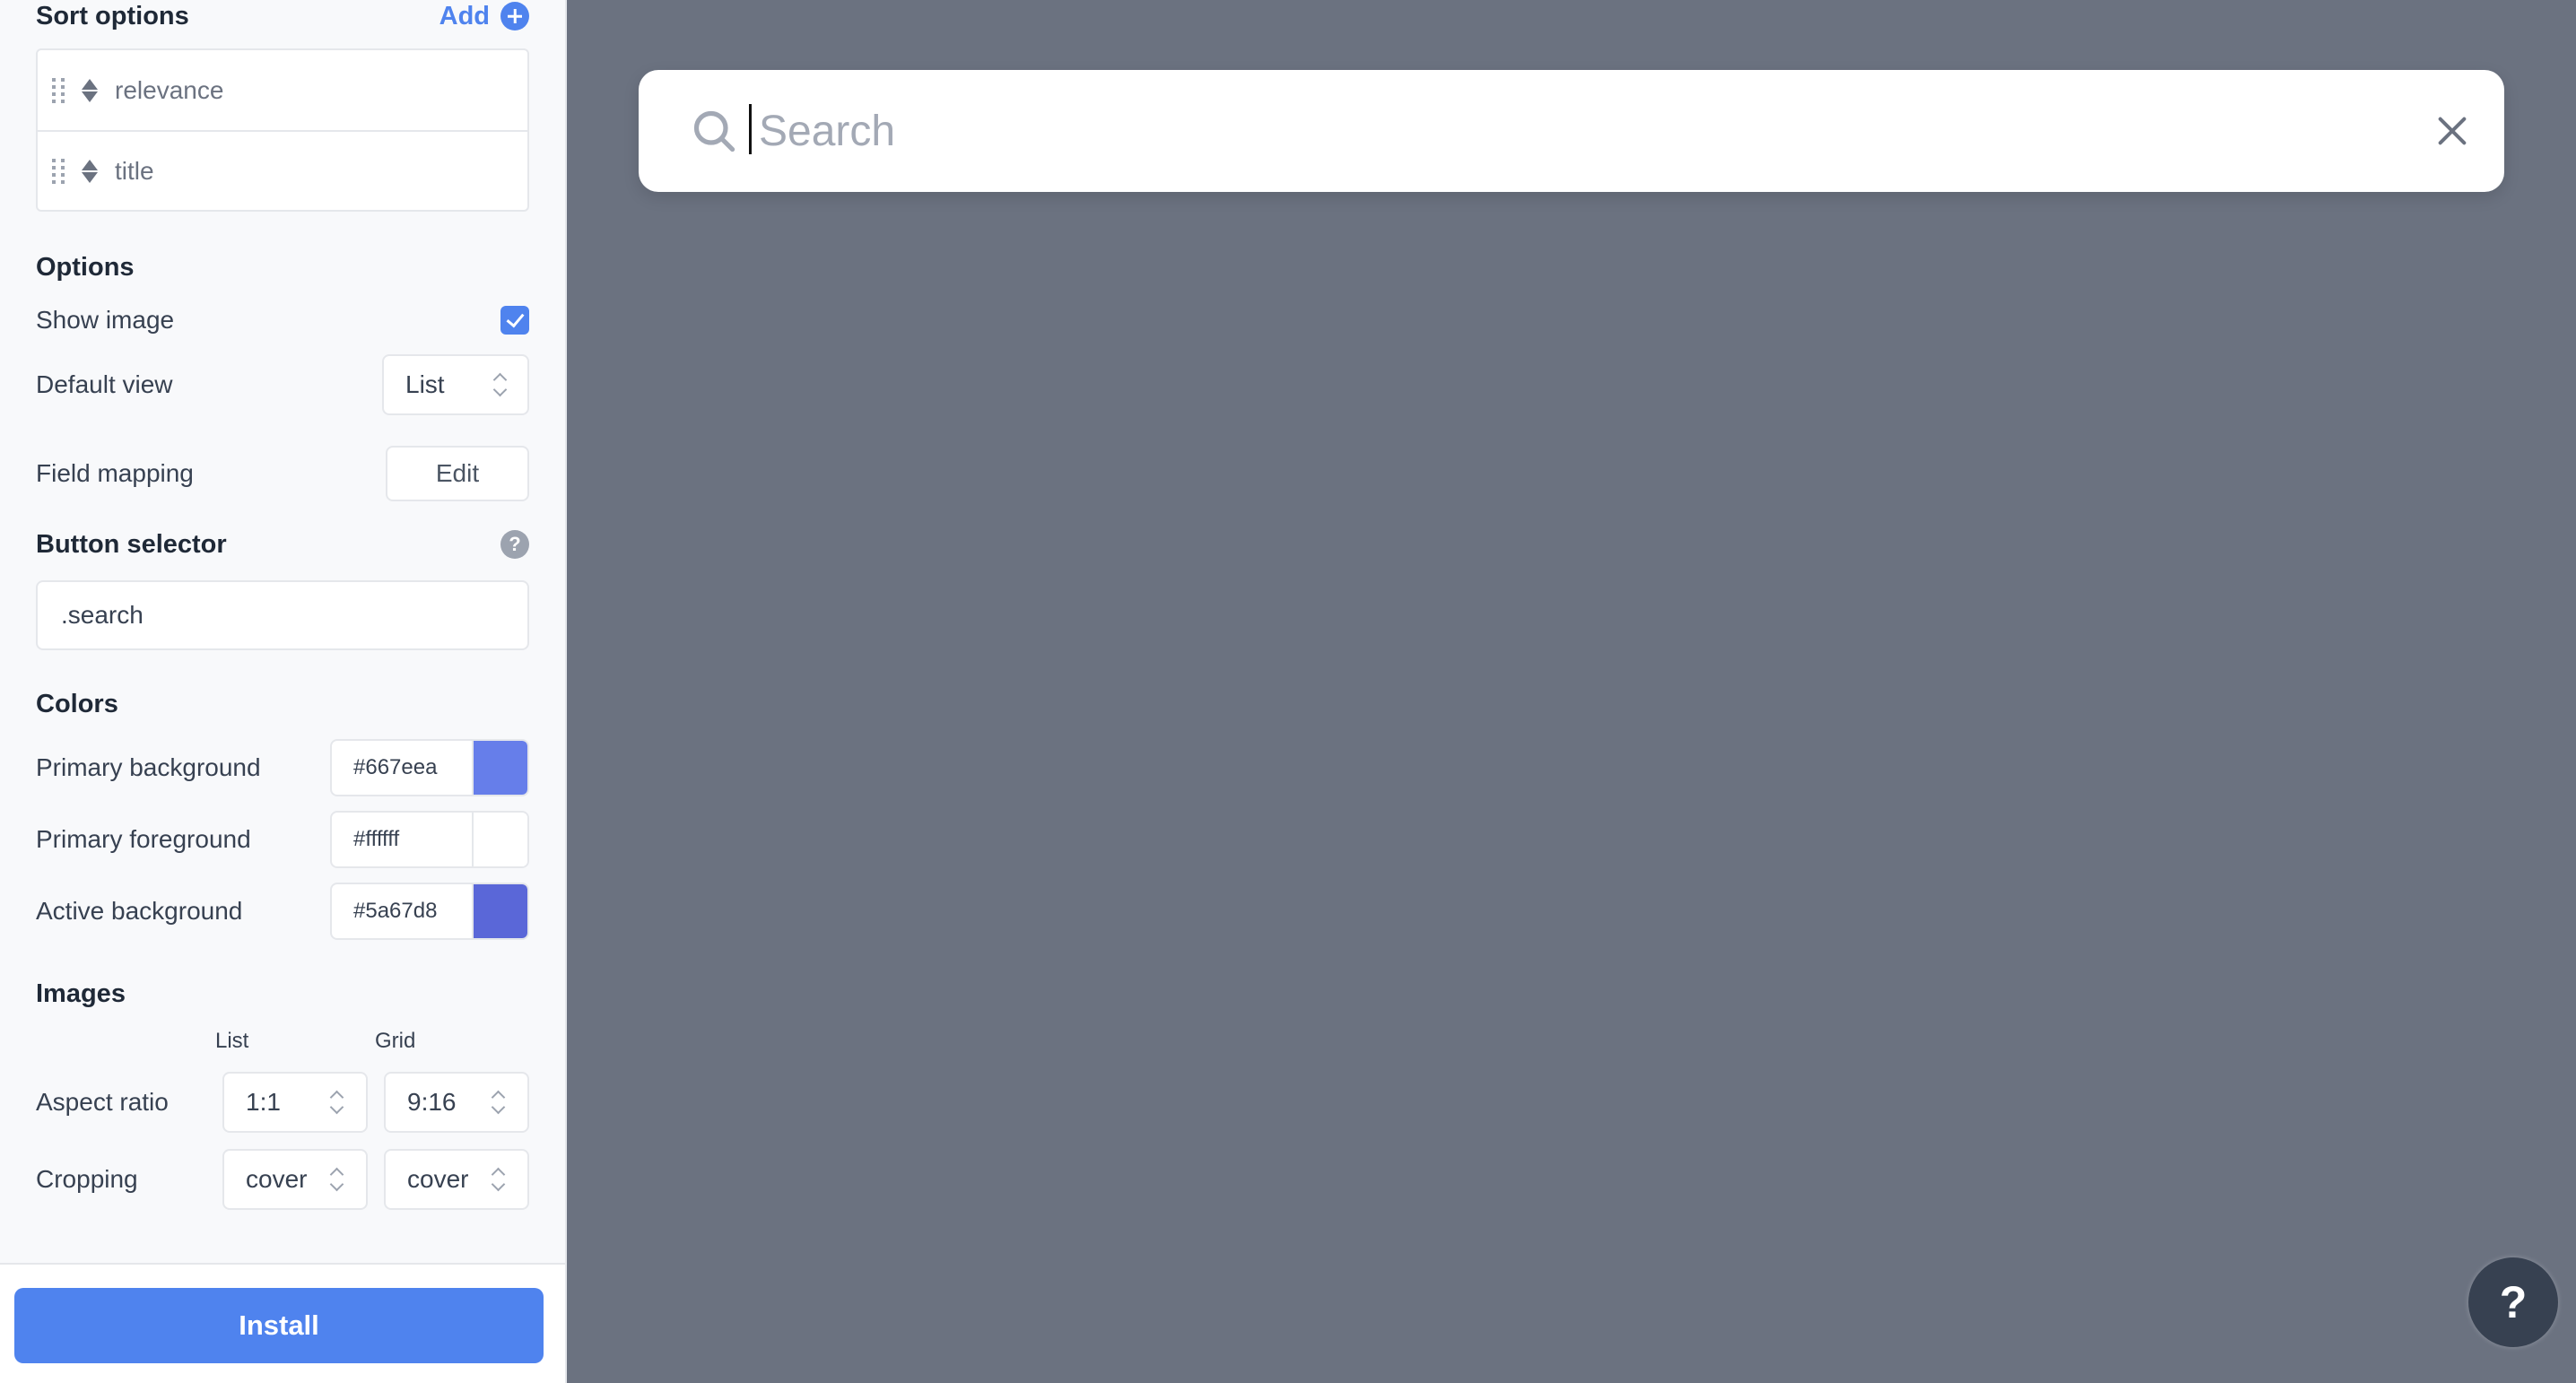  I want to click on sort-option-row: title, so click(282, 170).